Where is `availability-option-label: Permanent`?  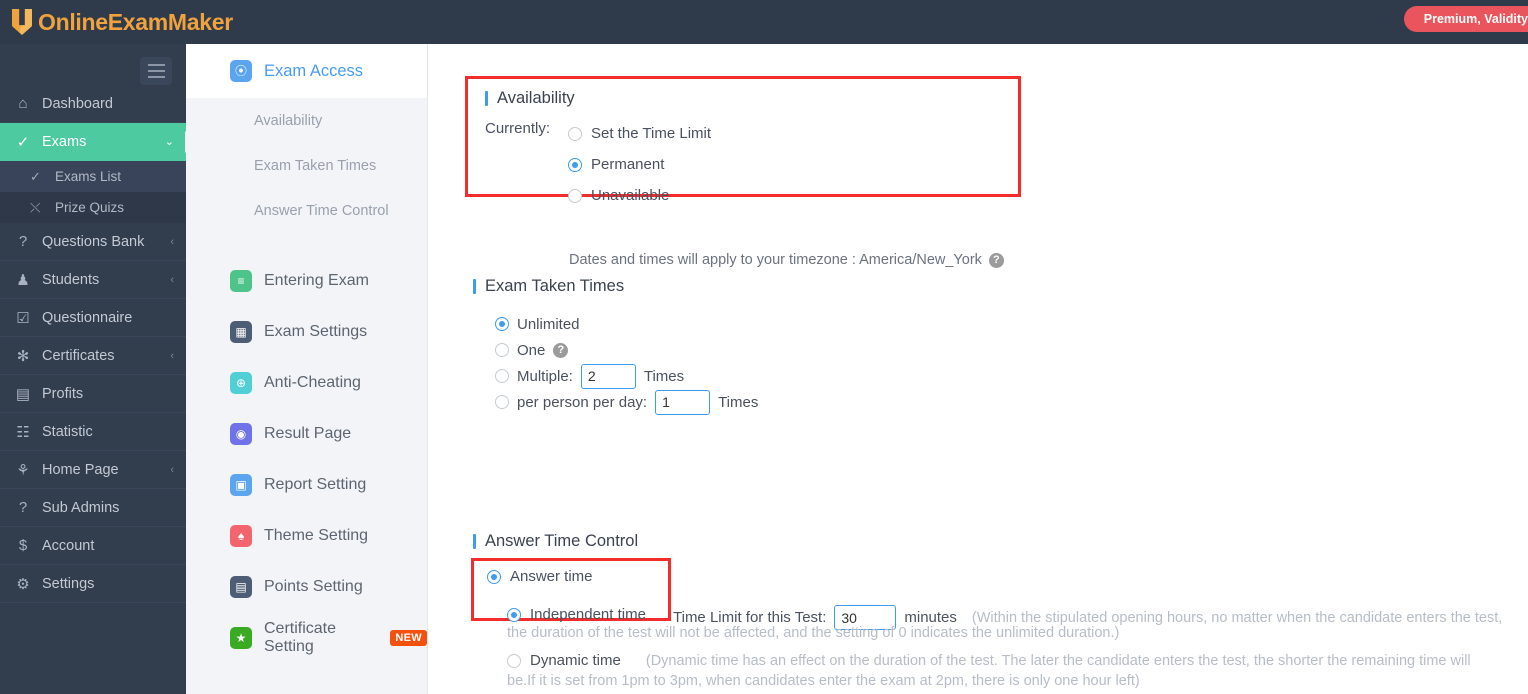
availability-option-label: Permanent is located at coordinates (628, 164).